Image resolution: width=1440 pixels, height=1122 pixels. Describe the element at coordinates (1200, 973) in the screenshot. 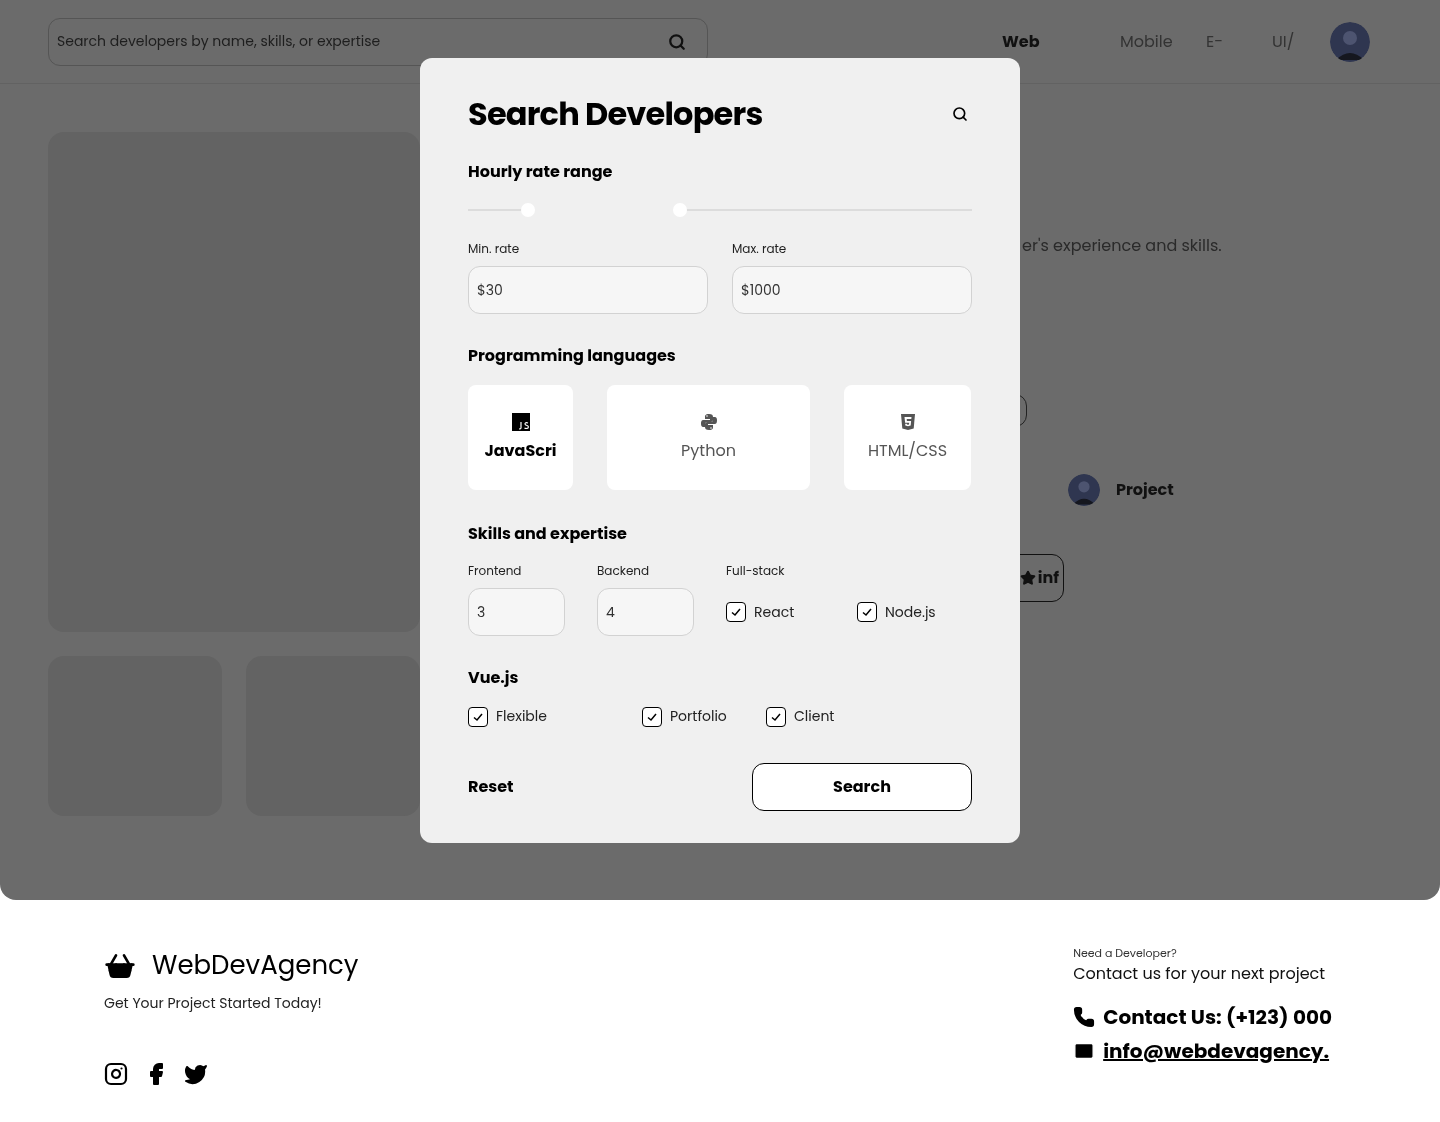

I see `cta-text: Contact us for your next project` at that location.